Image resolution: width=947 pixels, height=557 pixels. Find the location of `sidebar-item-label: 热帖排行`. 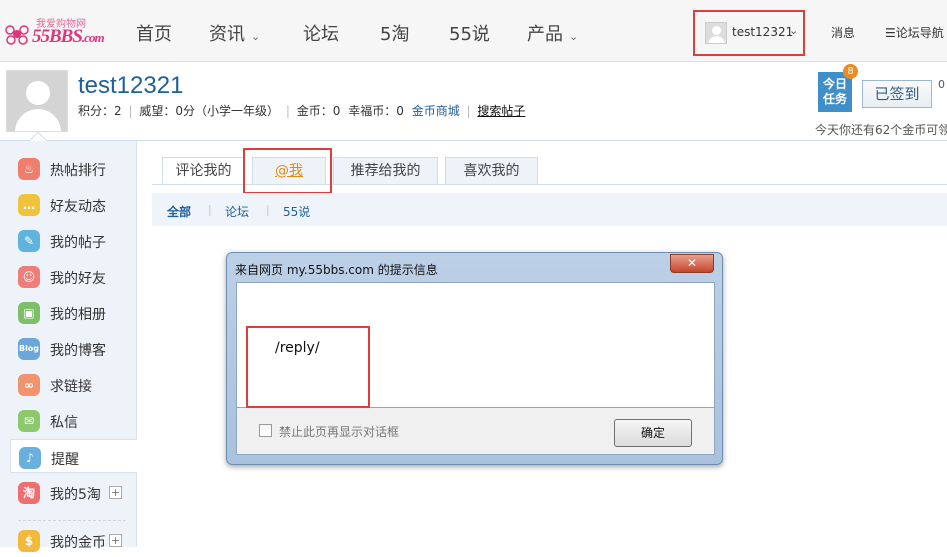

sidebar-item-label: 热帖排行 is located at coordinates (78, 171).